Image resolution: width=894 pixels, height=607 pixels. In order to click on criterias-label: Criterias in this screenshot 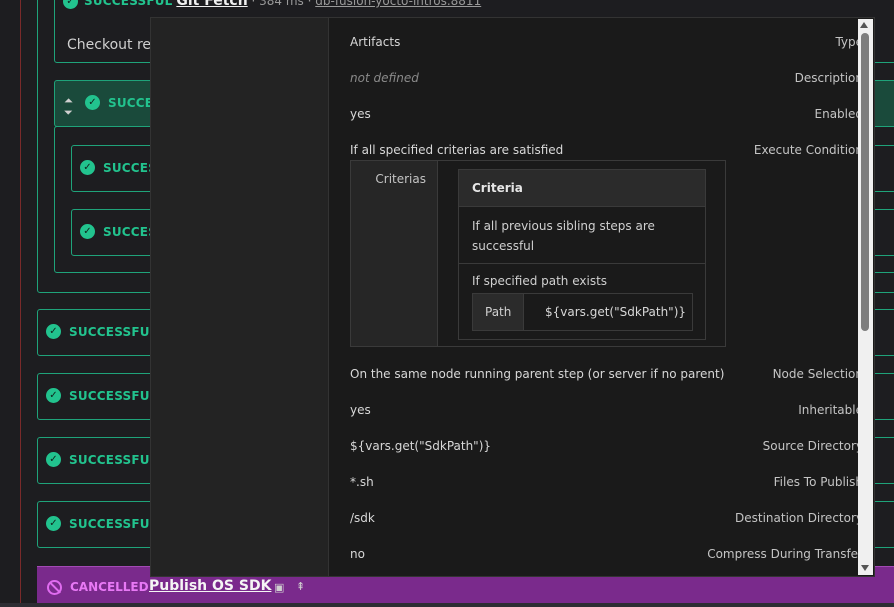, I will do `click(400, 179)`.